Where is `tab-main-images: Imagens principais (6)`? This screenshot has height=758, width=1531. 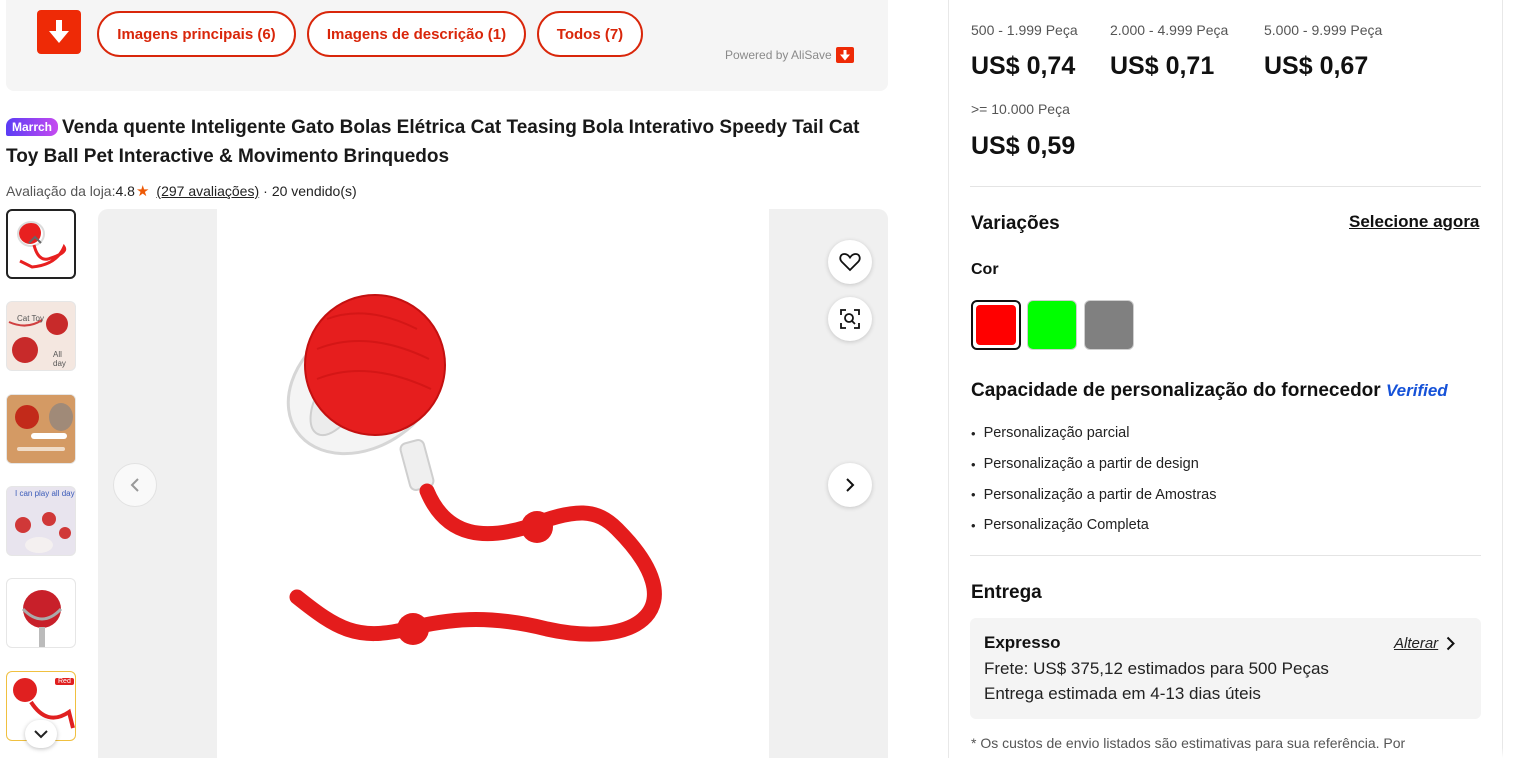
tab-main-images: Imagens principais (6) is located at coordinates (196, 34).